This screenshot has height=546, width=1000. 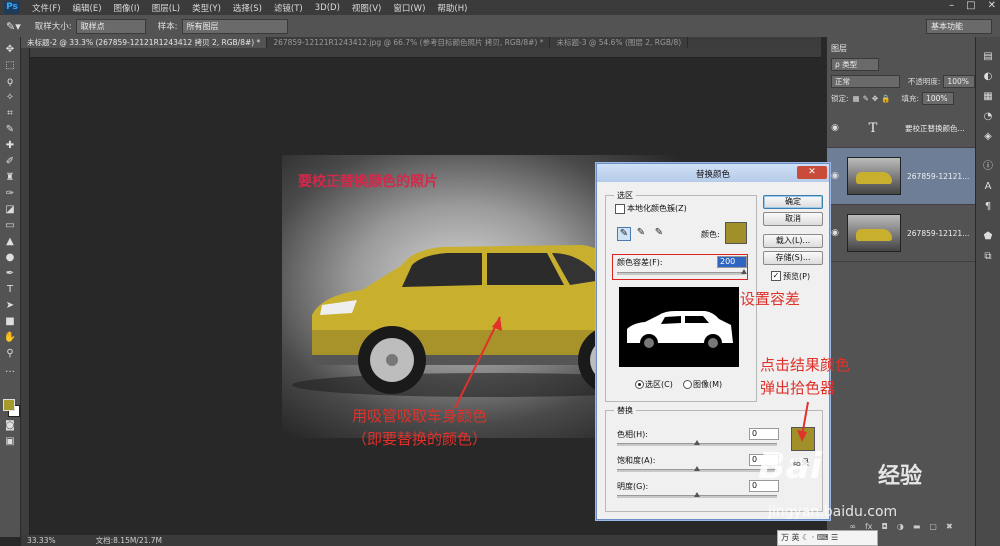 I want to click on gradient-tool-icon: ▭, so click(x=10, y=226).